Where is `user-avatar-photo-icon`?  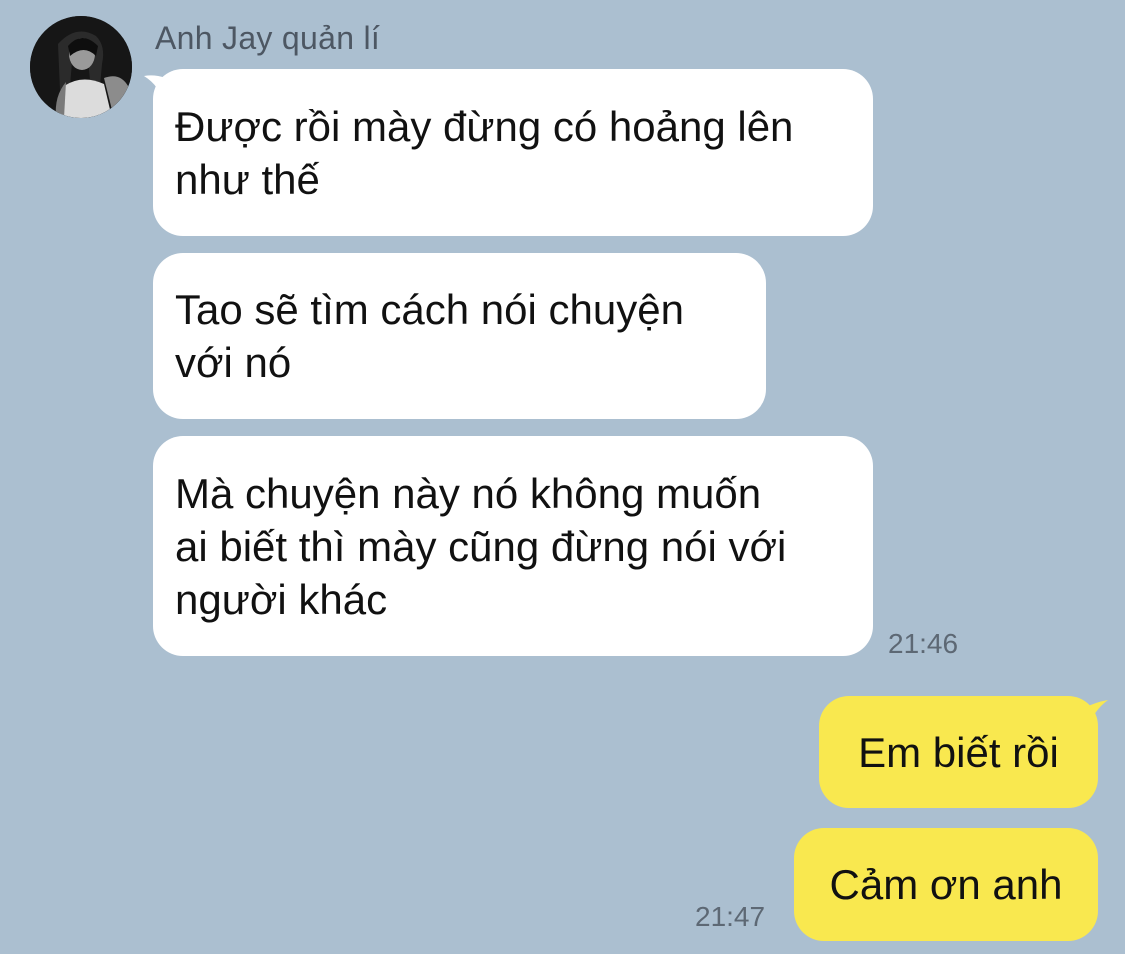 user-avatar-photo-icon is located at coordinates (81, 67).